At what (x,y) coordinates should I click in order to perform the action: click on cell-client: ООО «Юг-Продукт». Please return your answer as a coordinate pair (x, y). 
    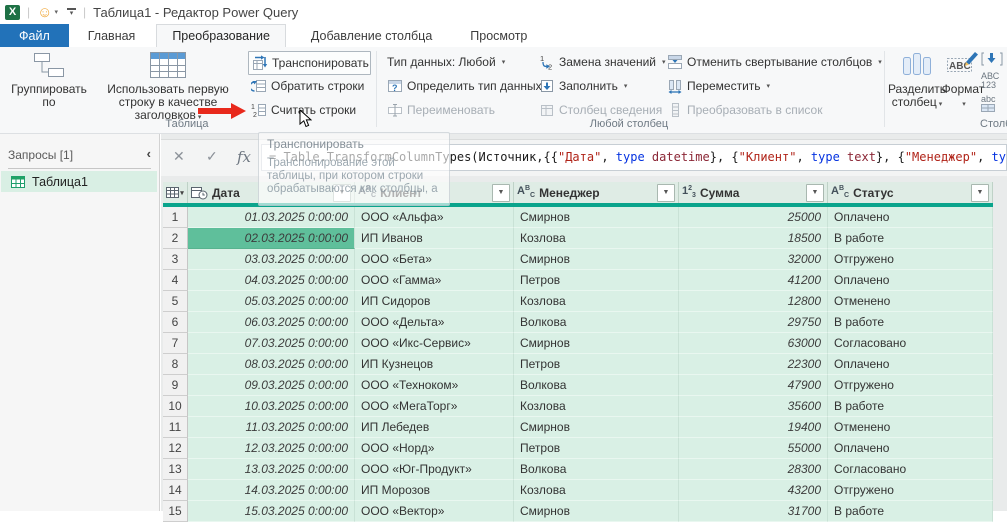
    Looking at the image, I should click on (434, 469).